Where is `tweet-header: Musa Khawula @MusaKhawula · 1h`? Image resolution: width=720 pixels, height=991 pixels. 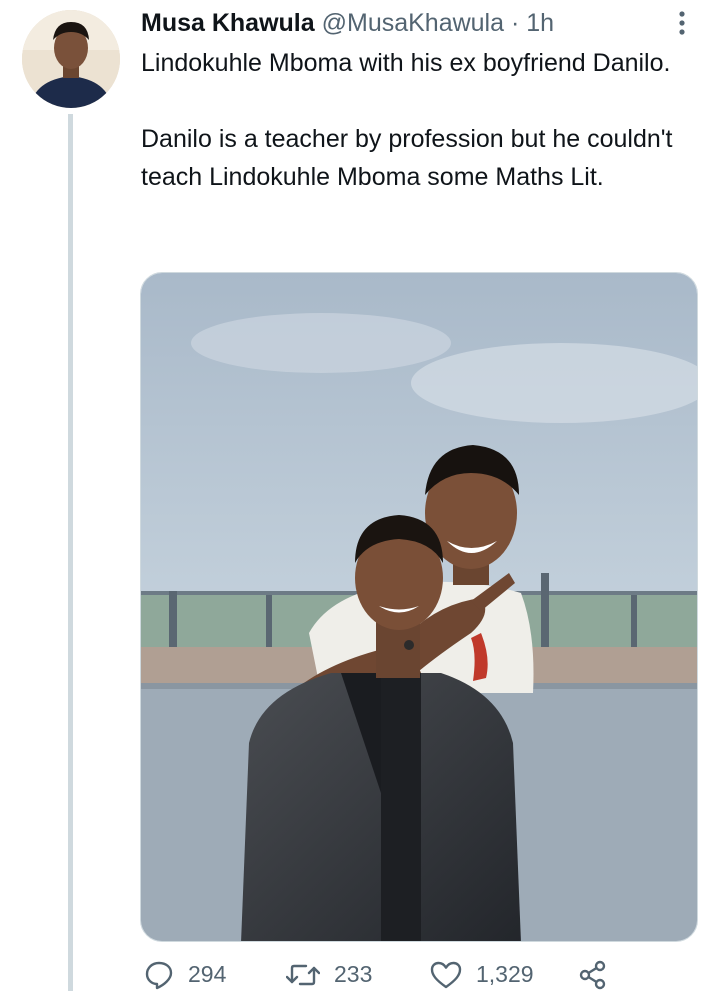 tweet-header: Musa Khawula @MusaKhawula · 1h is located at coordinates (347, 23).